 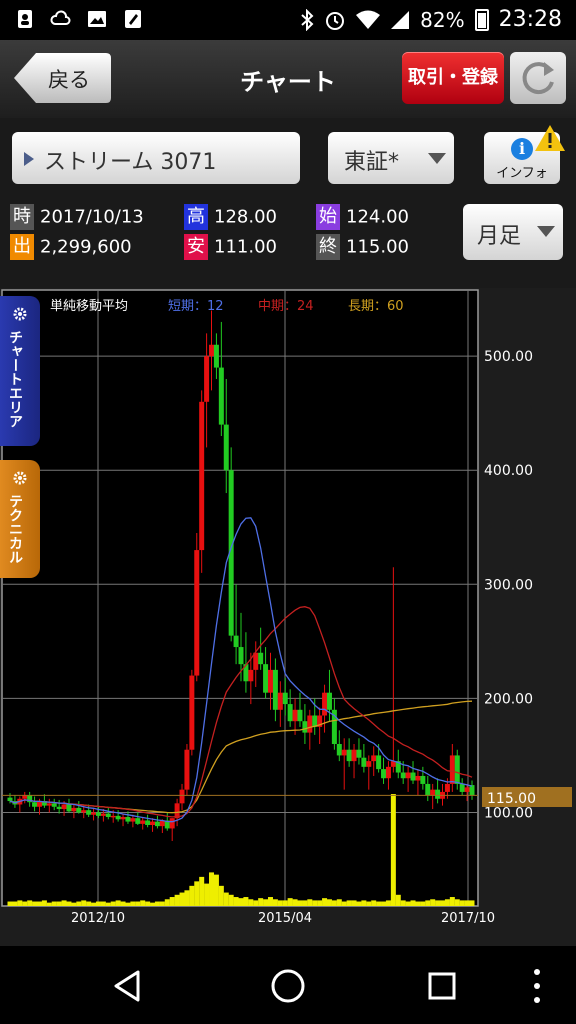 I want to click on cloud-icon, so click(x=60, y=17).